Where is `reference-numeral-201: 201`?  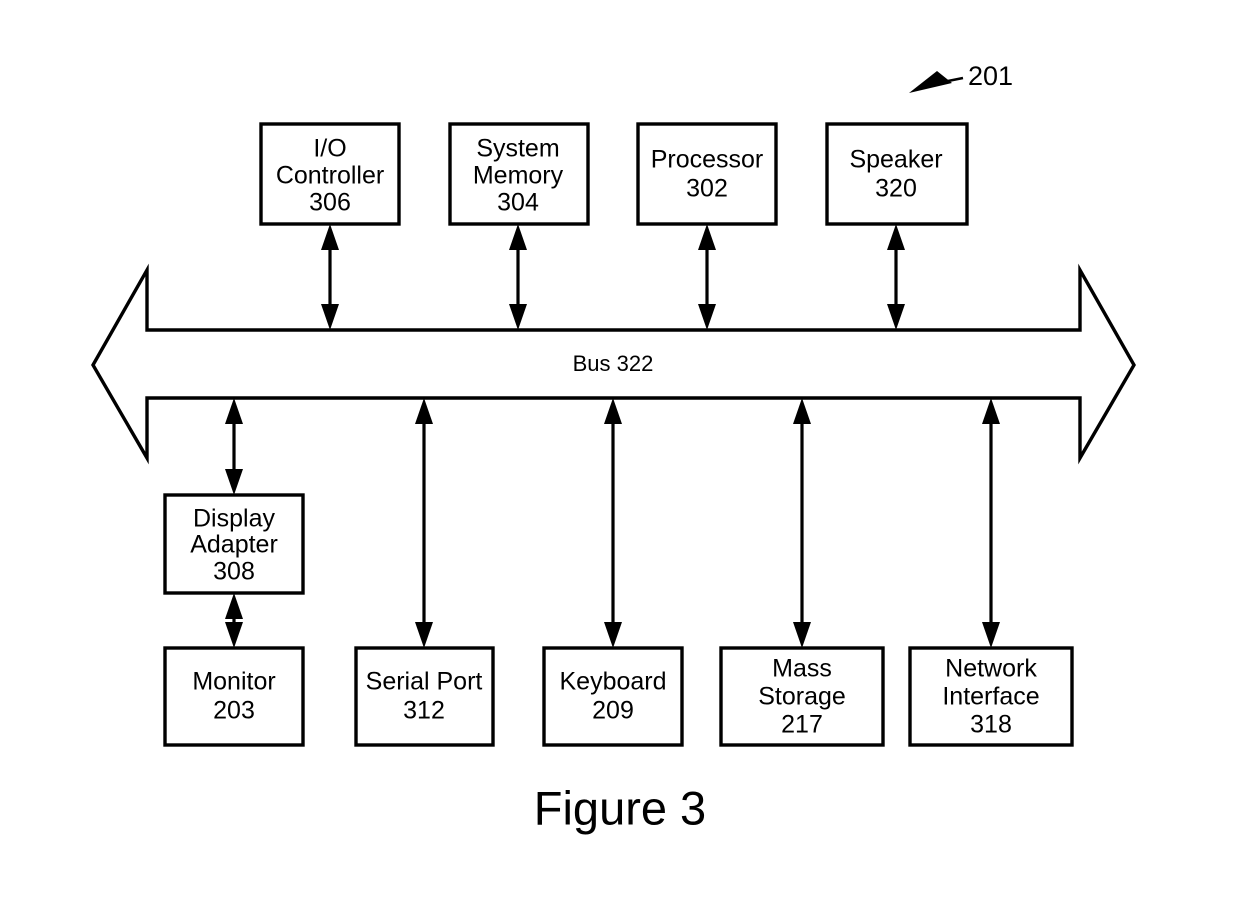 reference-numeral-201: 201 is located at coordinates (961, 77).